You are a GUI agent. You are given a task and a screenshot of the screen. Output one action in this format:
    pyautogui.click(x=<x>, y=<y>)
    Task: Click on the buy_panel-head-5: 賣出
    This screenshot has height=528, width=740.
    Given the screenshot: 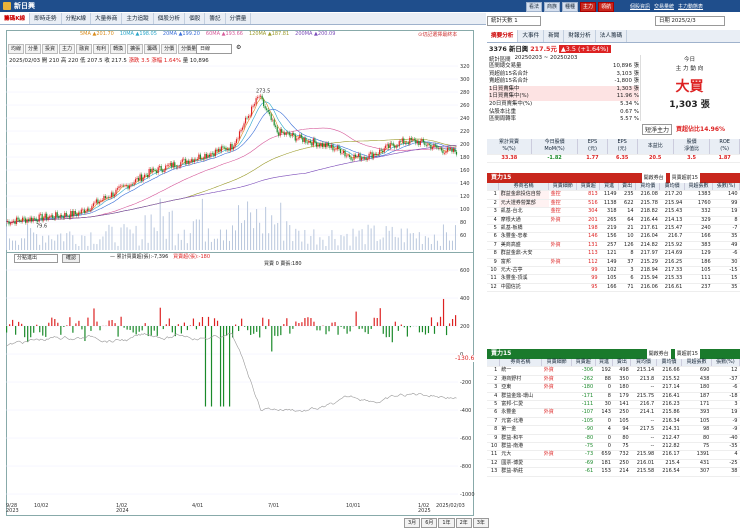 What is the action you would take?
    pyautogui.click(x=627, y=187)
    